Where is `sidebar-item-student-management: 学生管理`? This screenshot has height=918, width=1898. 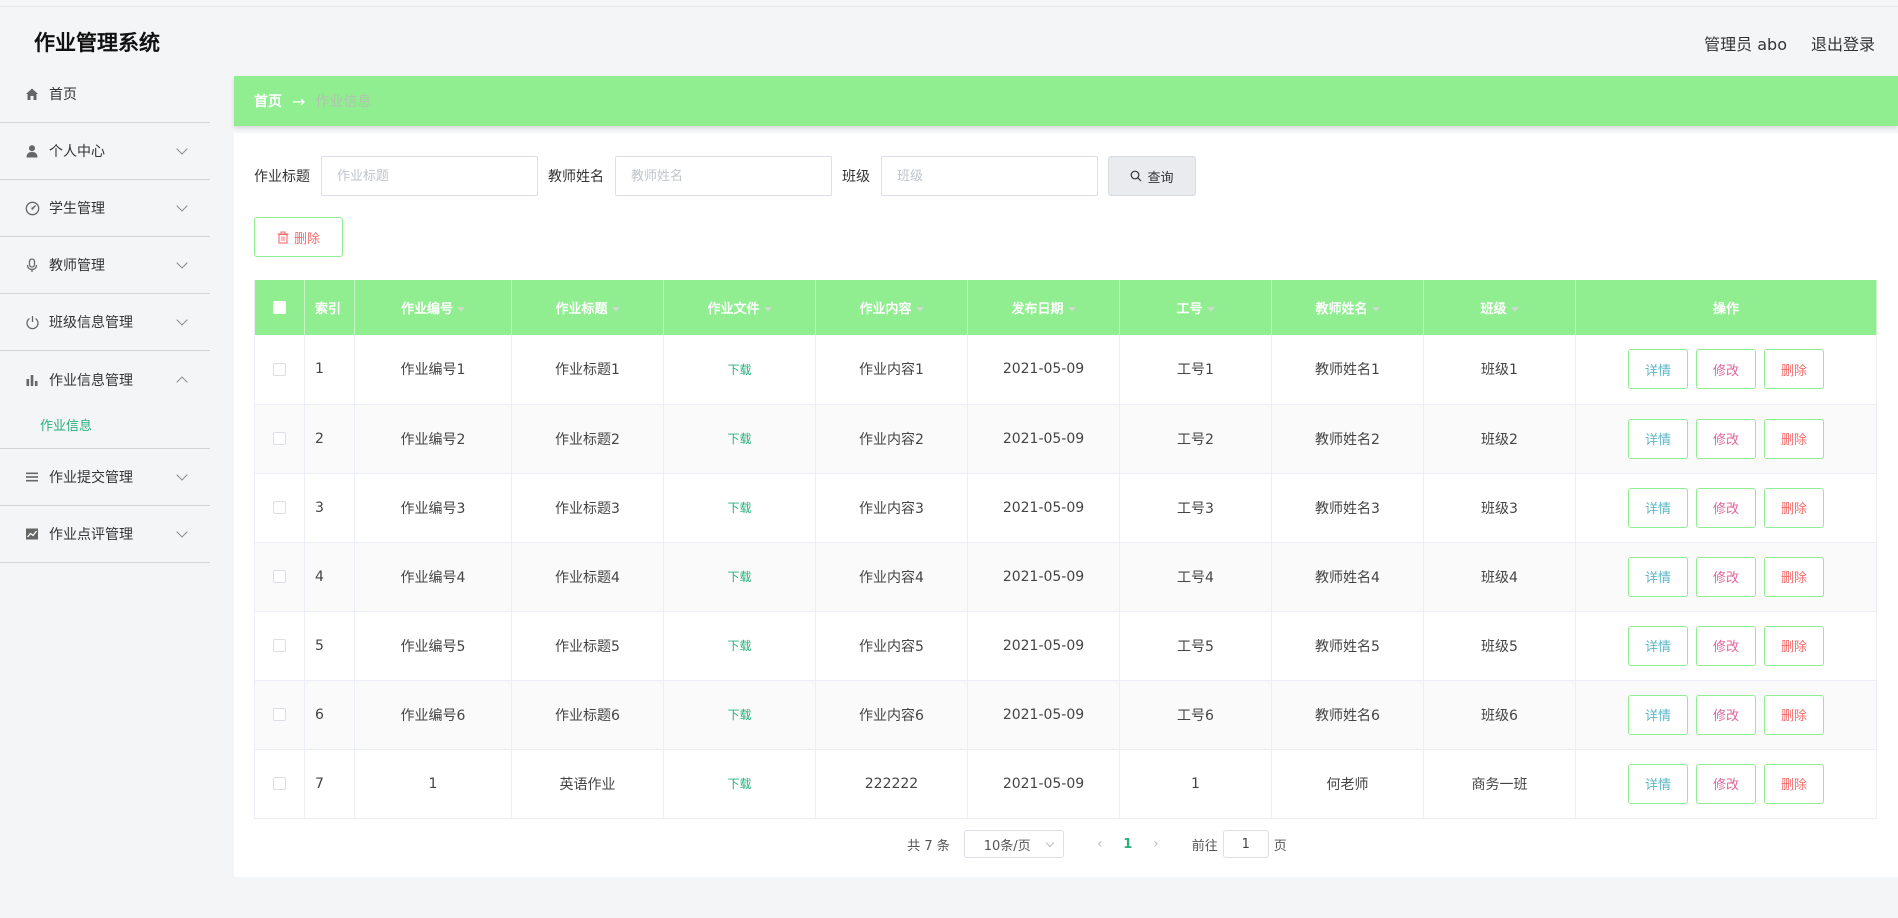
sidebar-item-student-management: 学生管理 is located at coordinates (105, 208).